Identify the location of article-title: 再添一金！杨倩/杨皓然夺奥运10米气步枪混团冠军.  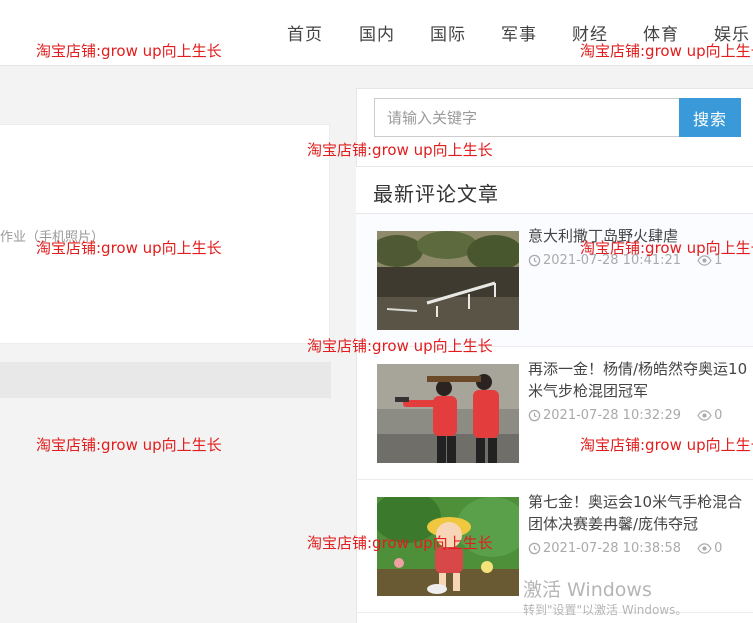
(640, 380).